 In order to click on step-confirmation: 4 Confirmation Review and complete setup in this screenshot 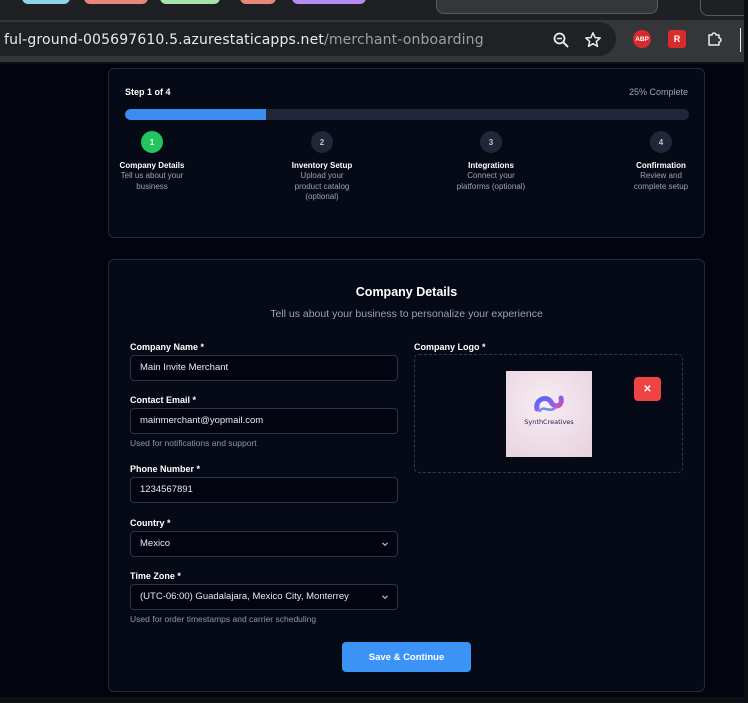, I will do `click(661, 161)`.